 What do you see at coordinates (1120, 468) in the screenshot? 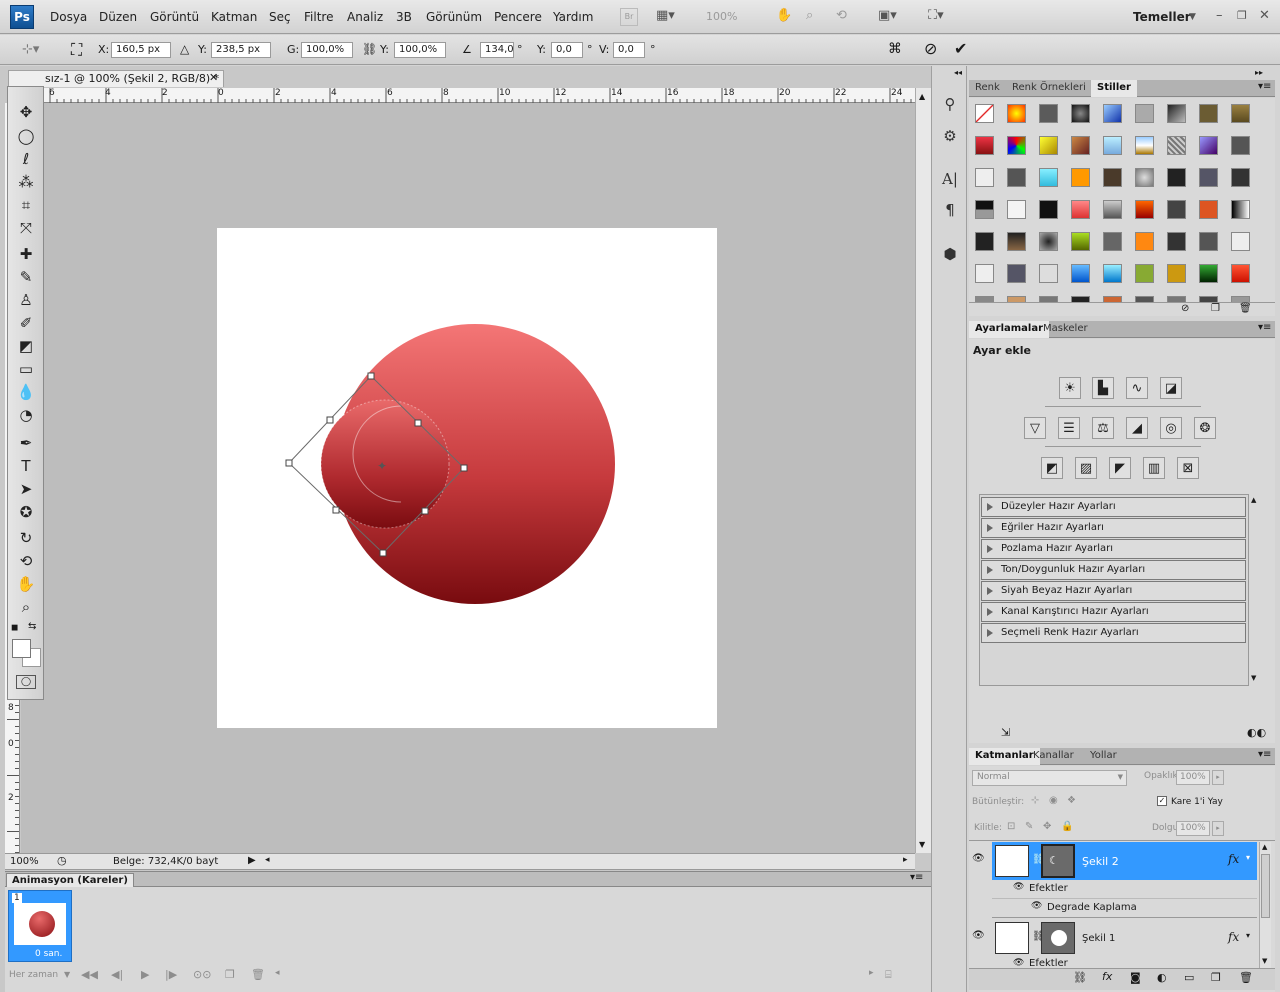
I see `threshold-icon: ◤` at bounding box center [1120, 468].